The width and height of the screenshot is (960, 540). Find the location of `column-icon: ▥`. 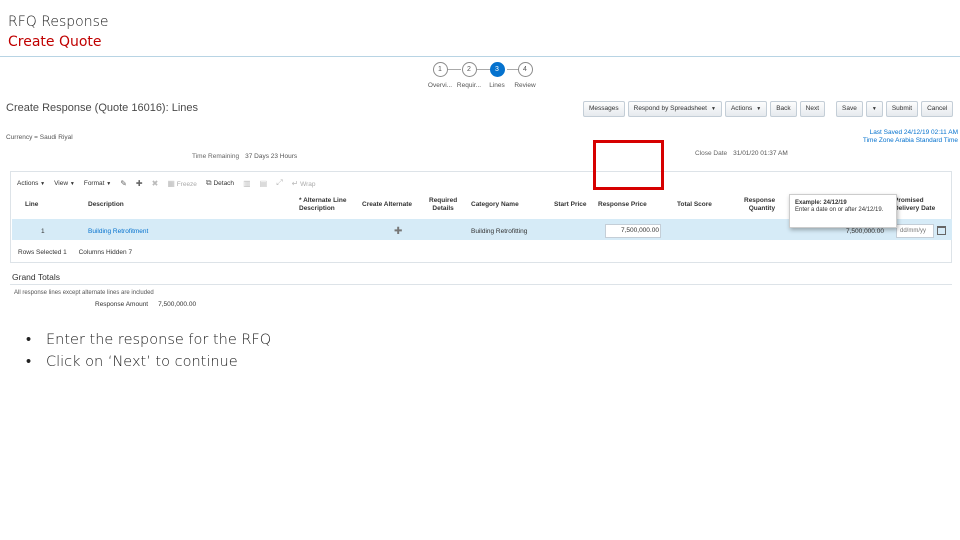

column-icon: ▥ is located at coordinates (247, 183).